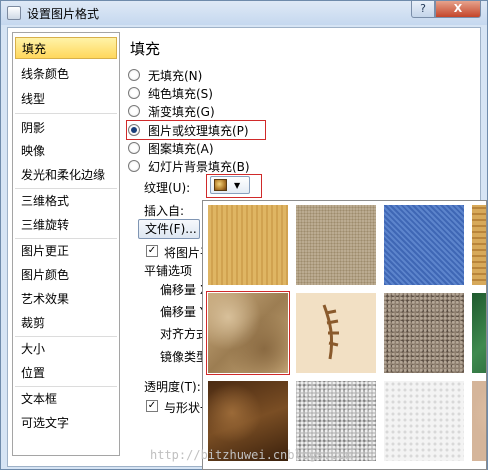  What do you see at coordinates (66, 399) in the screenshot?
I see `nav-item-text-box: 文本框` at bounding box center [66, 399].